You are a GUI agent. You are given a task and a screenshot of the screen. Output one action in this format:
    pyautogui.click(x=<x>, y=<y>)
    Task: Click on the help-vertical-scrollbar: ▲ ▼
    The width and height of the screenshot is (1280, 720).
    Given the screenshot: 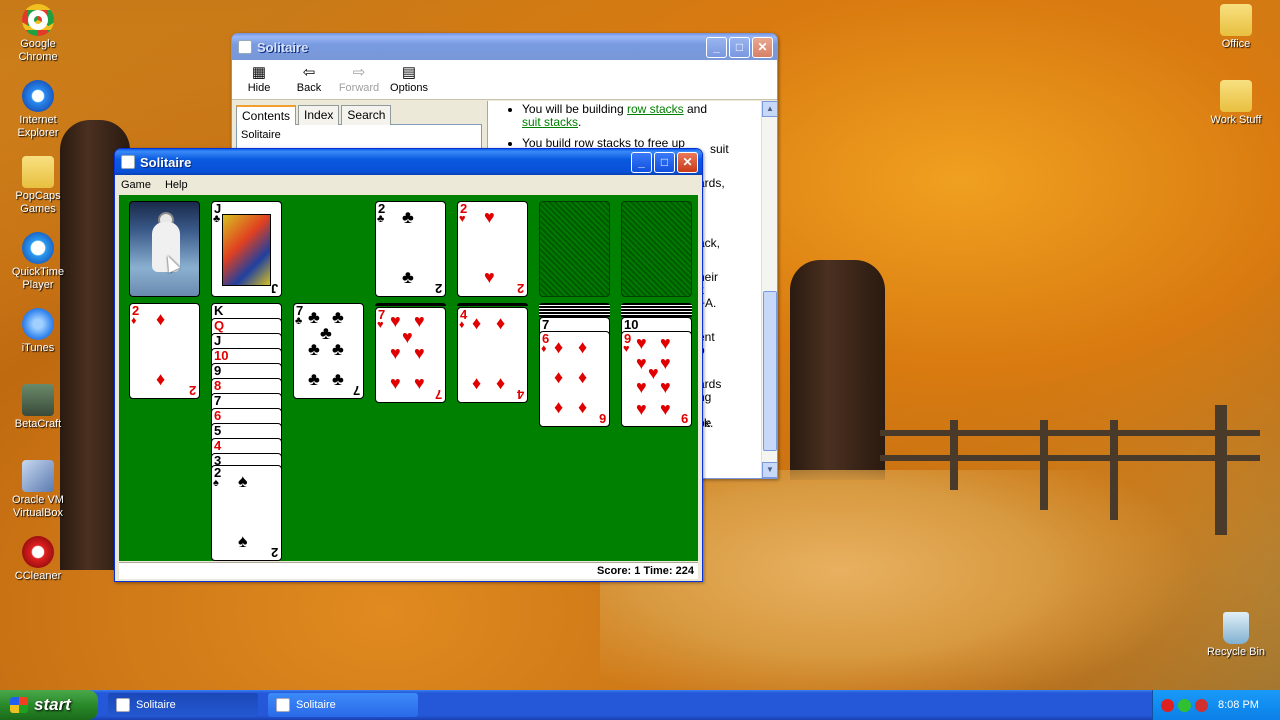 What is the action you would take?
    pyautogui.click(x=769, y=289)
    